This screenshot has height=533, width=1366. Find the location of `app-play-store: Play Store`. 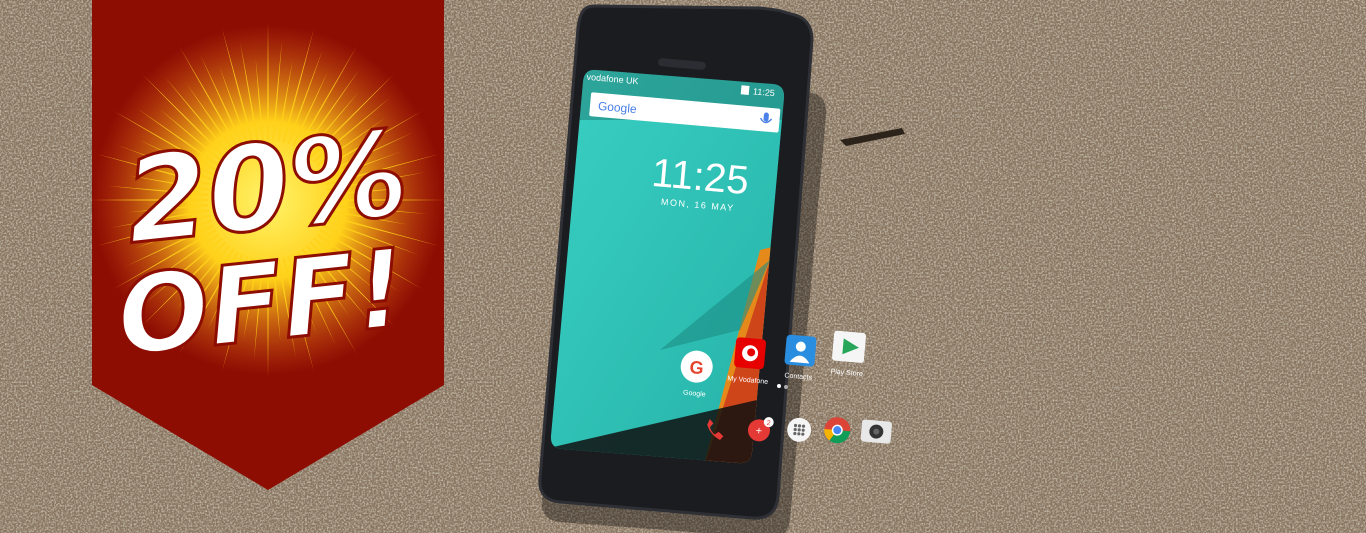

app-play-store: Play Store is located at coordinates (848, 354).